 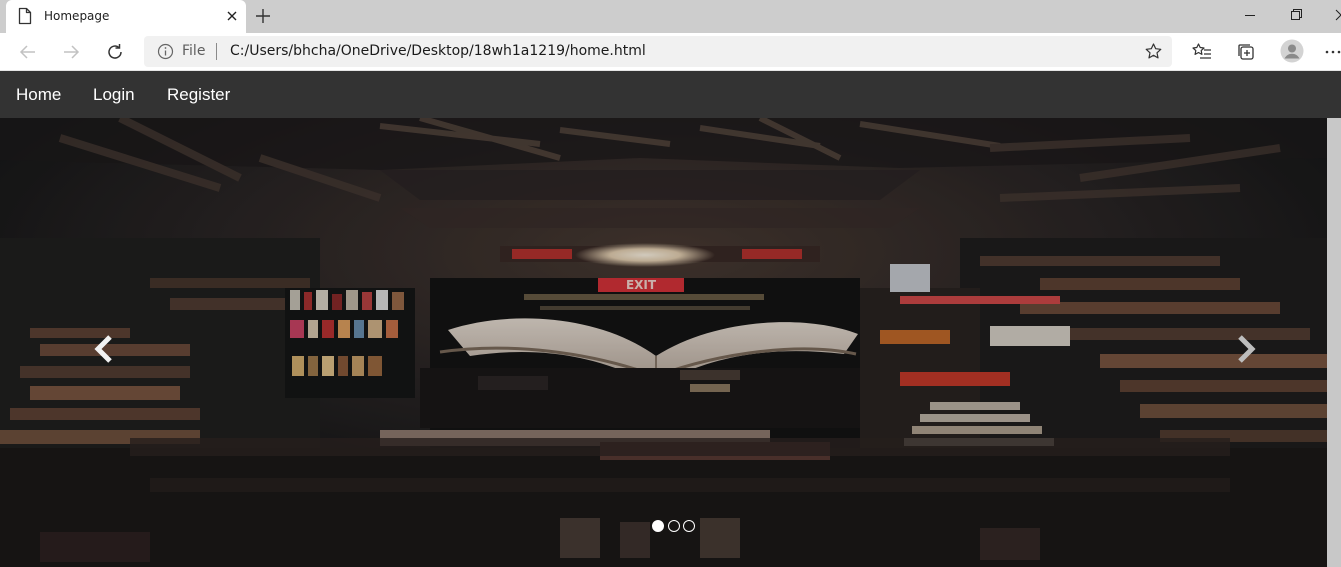 What do you see at coordinates (1334, 342) in the screenshot?
I see `page-scrollbar` at bounding box center [1334, 342].